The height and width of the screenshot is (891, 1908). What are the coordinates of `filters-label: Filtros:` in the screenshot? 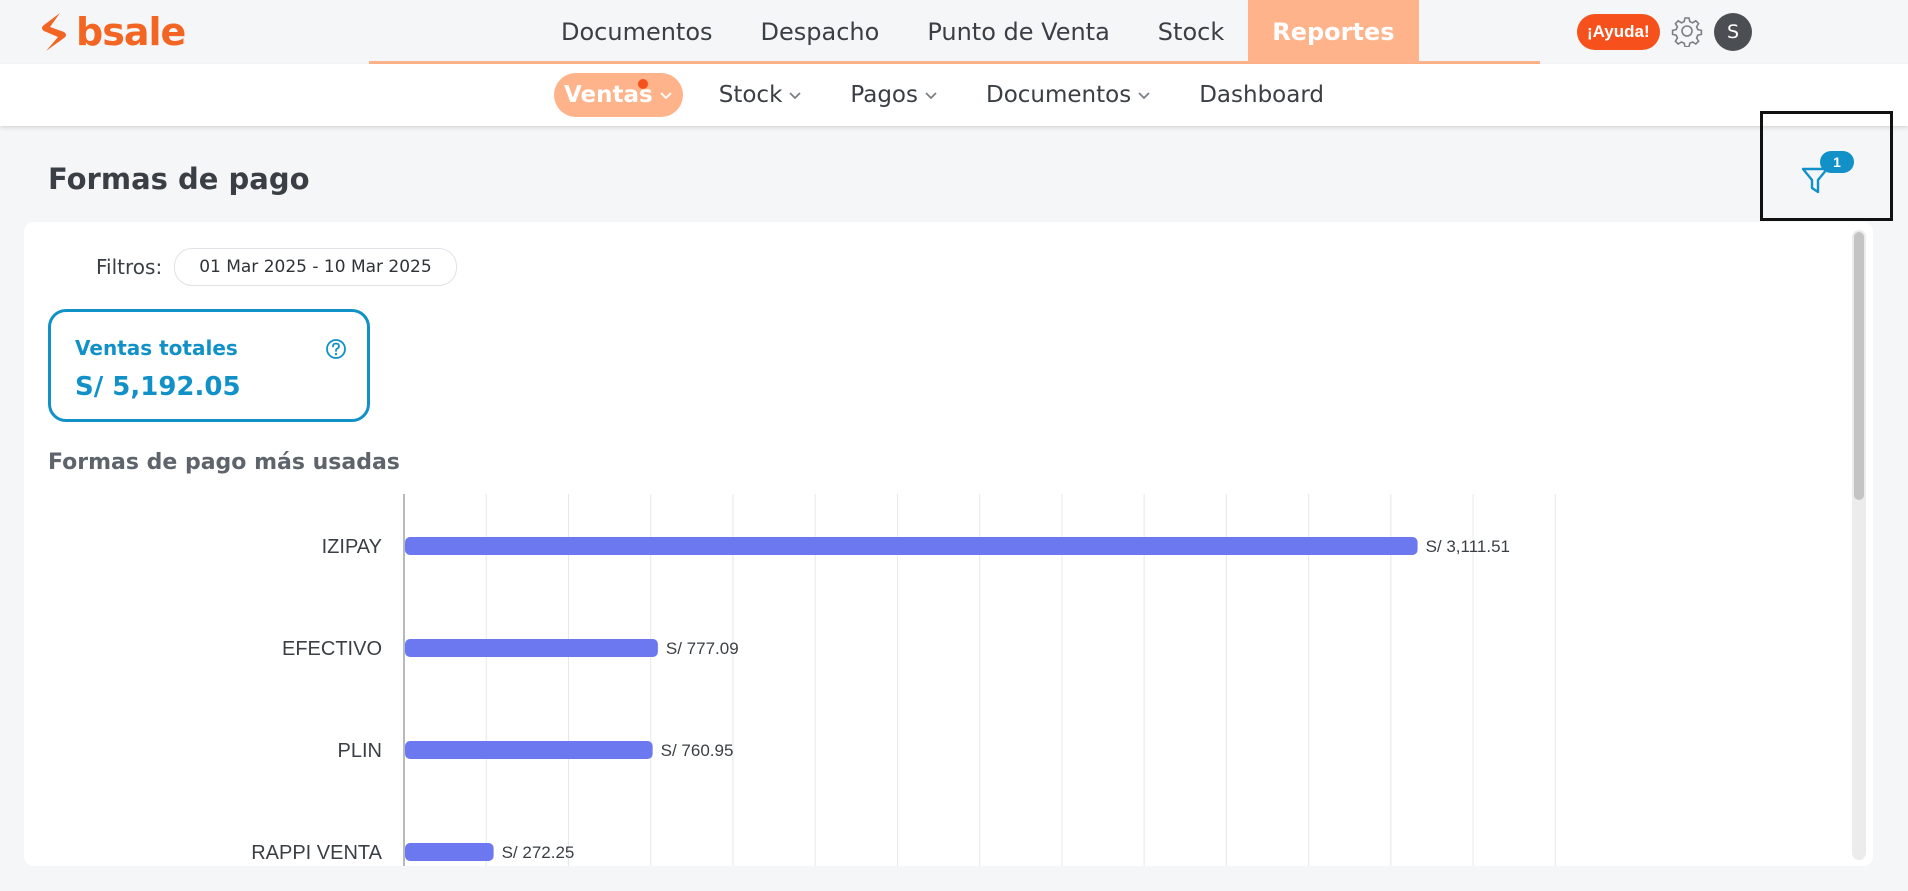 It's located at (129, 267).